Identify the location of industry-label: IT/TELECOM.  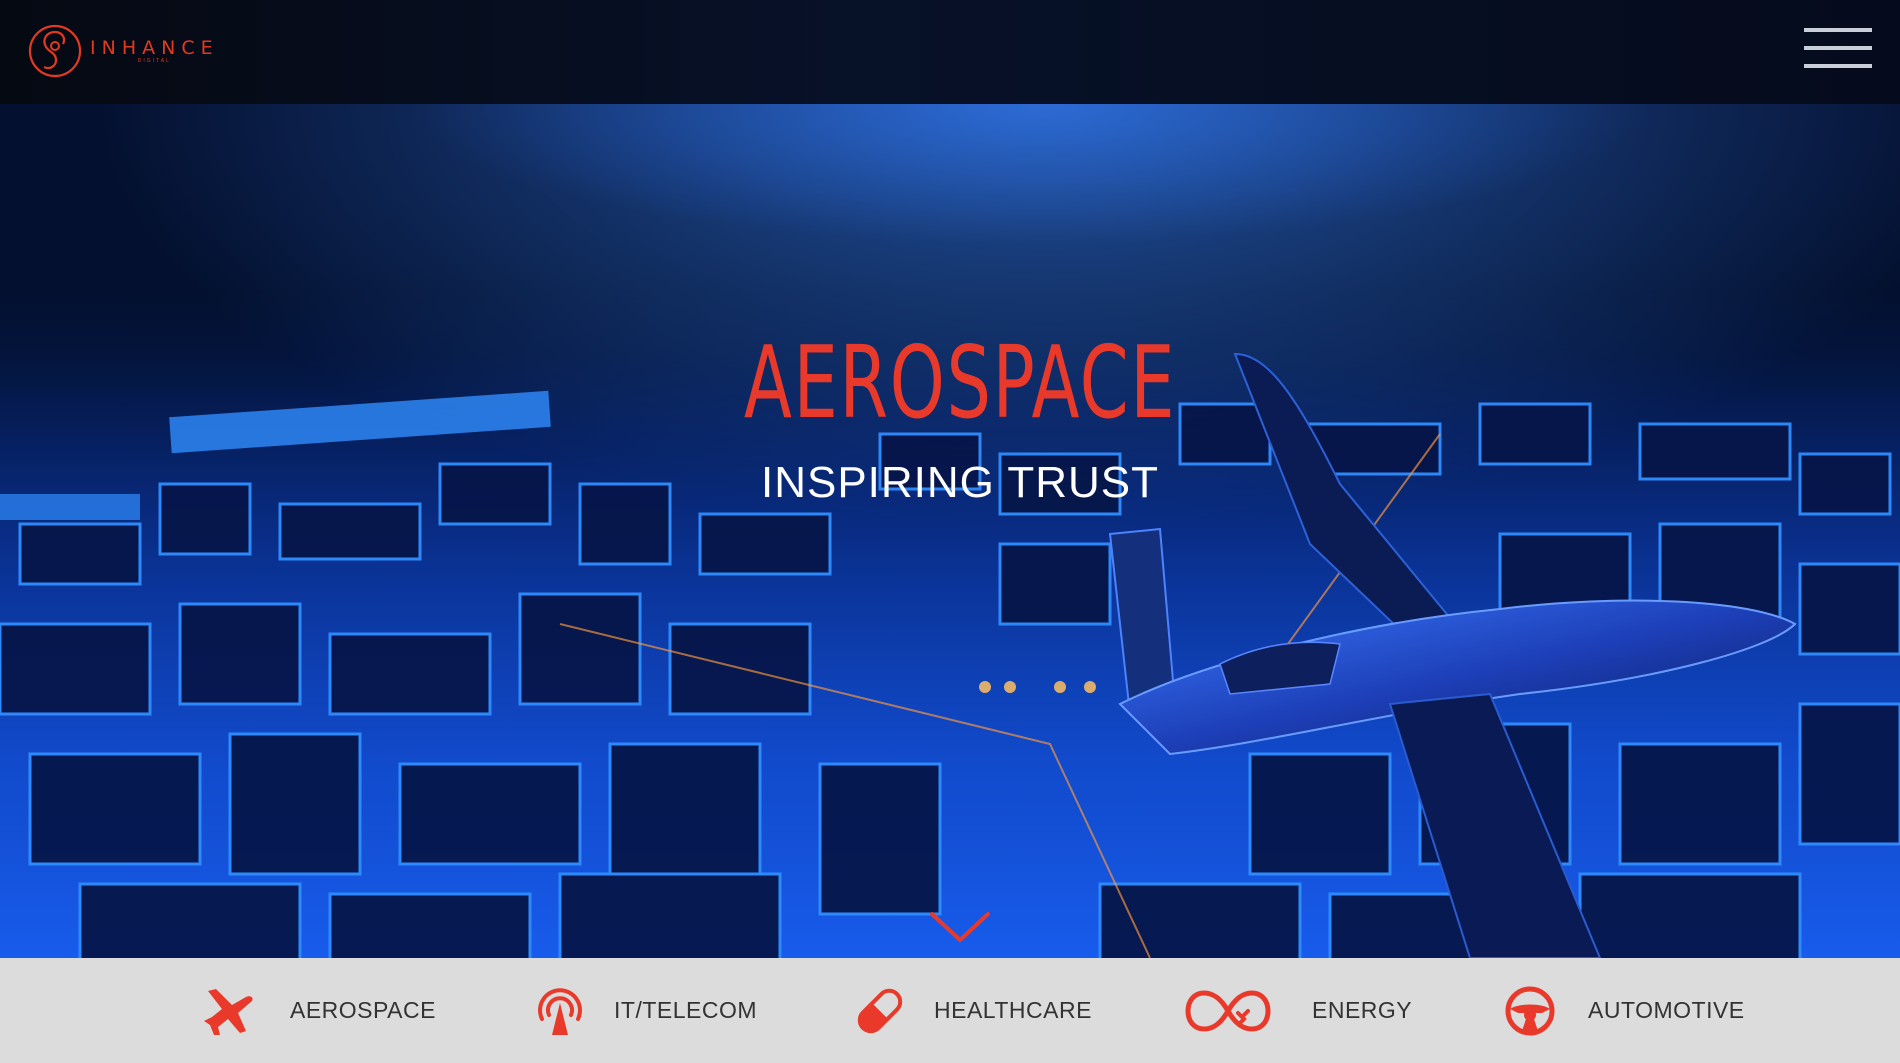
(686, 1010).